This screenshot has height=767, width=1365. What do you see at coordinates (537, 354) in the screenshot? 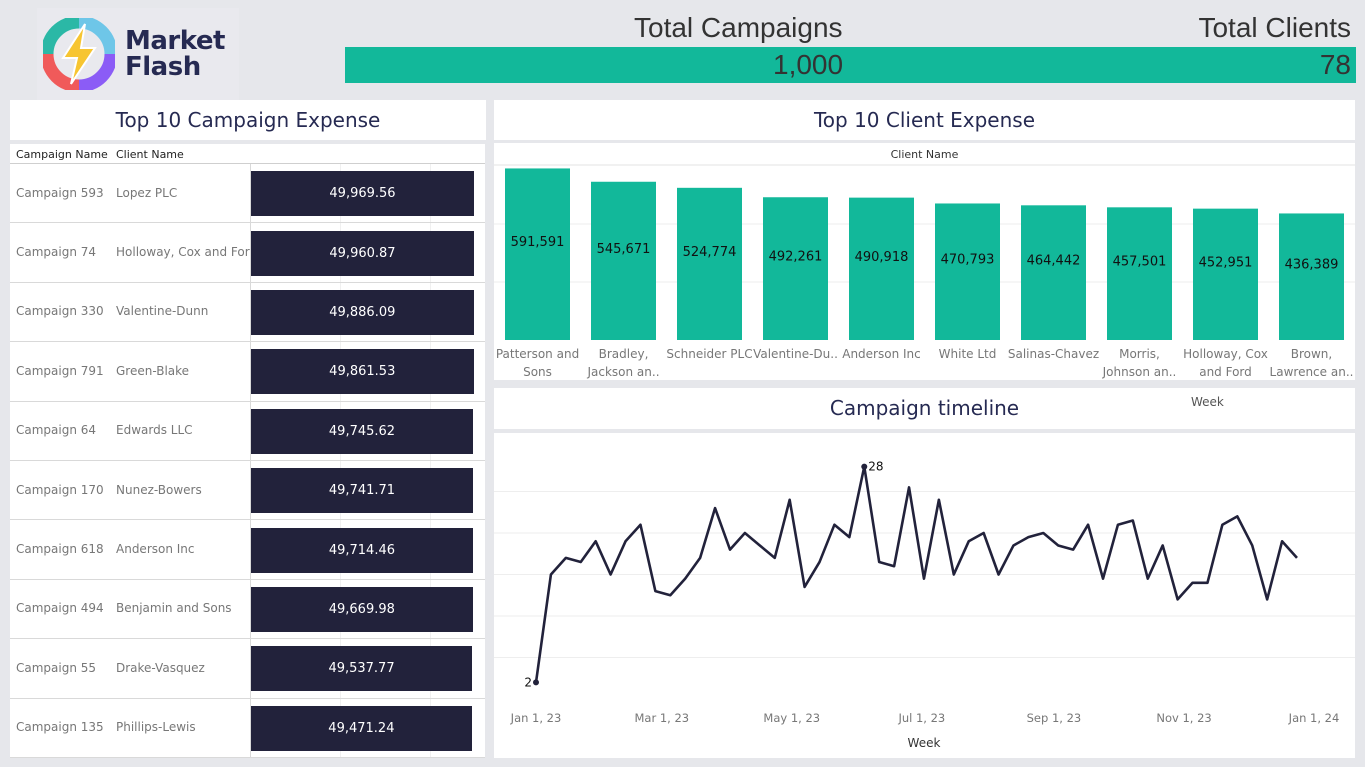
I see `category-label: Patterson and` at bounding box center [537, 354].